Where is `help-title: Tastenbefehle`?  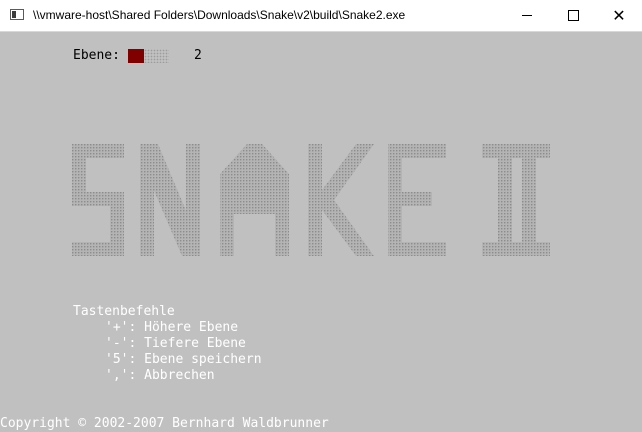 help-title: Tastenbefehle is located at coordinates (124, 311).